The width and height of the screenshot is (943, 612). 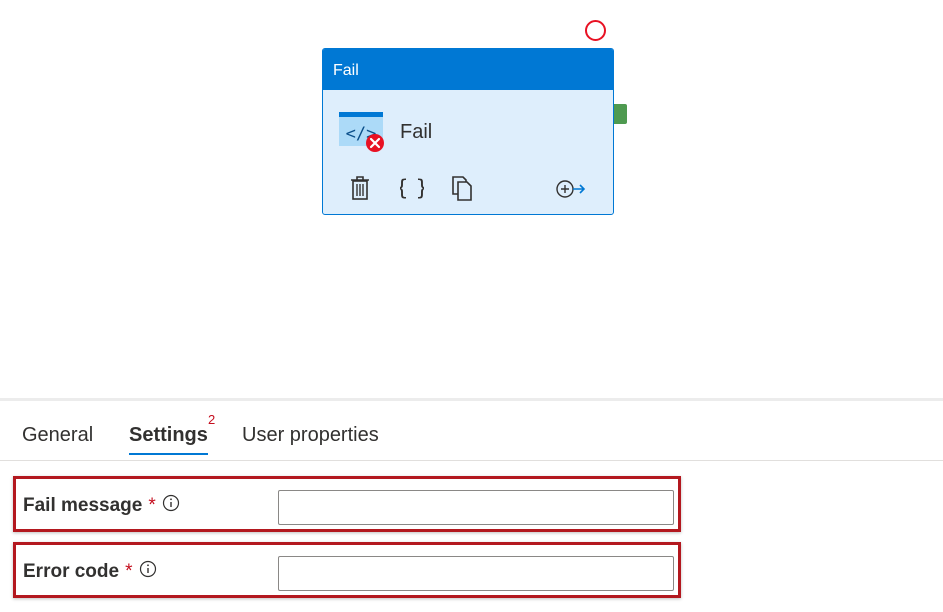 What do you see at coordinates (57, 438) in the screenshot?
I see `tab-general: General` at bounding box center [57, 438].